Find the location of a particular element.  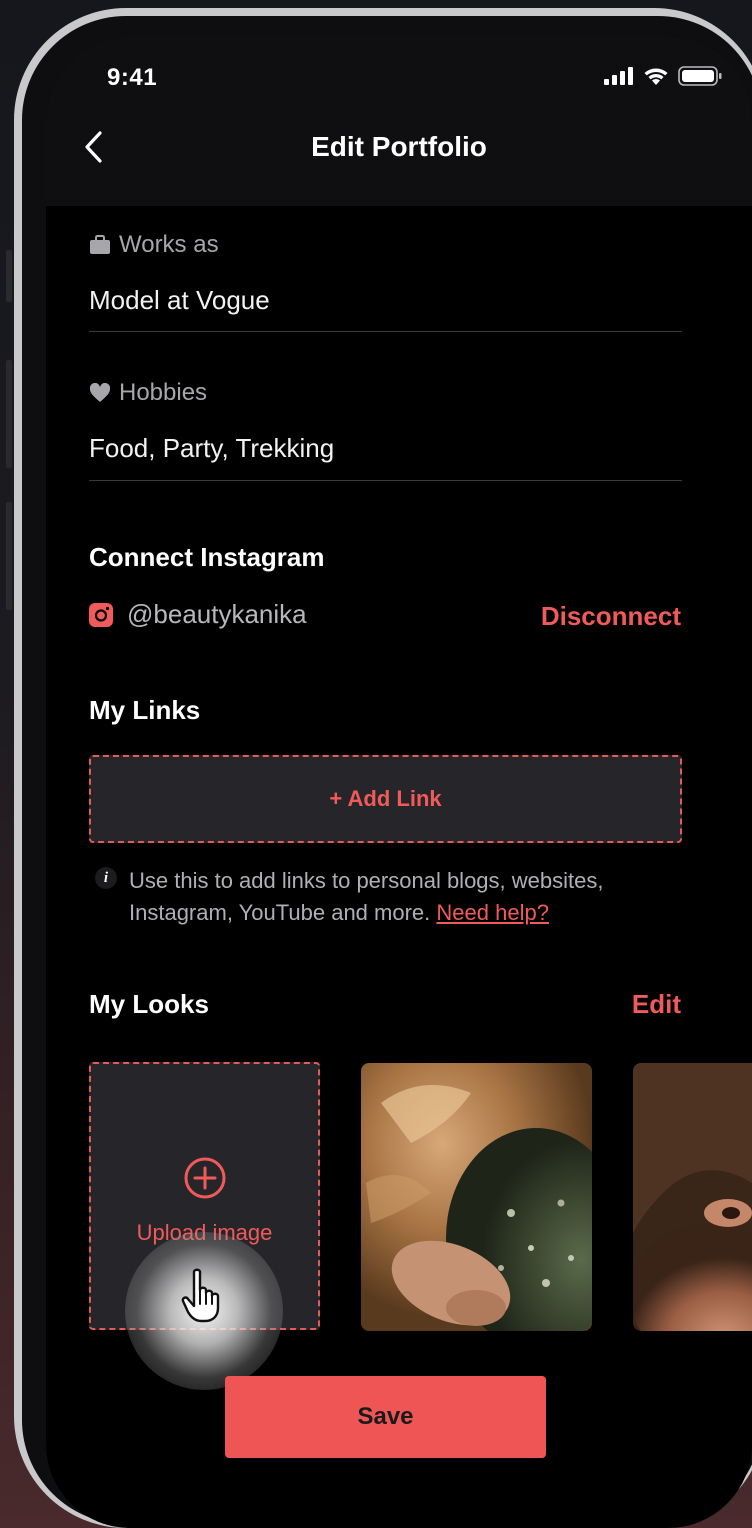

works-as-divider is located at coordinates (385, 331).